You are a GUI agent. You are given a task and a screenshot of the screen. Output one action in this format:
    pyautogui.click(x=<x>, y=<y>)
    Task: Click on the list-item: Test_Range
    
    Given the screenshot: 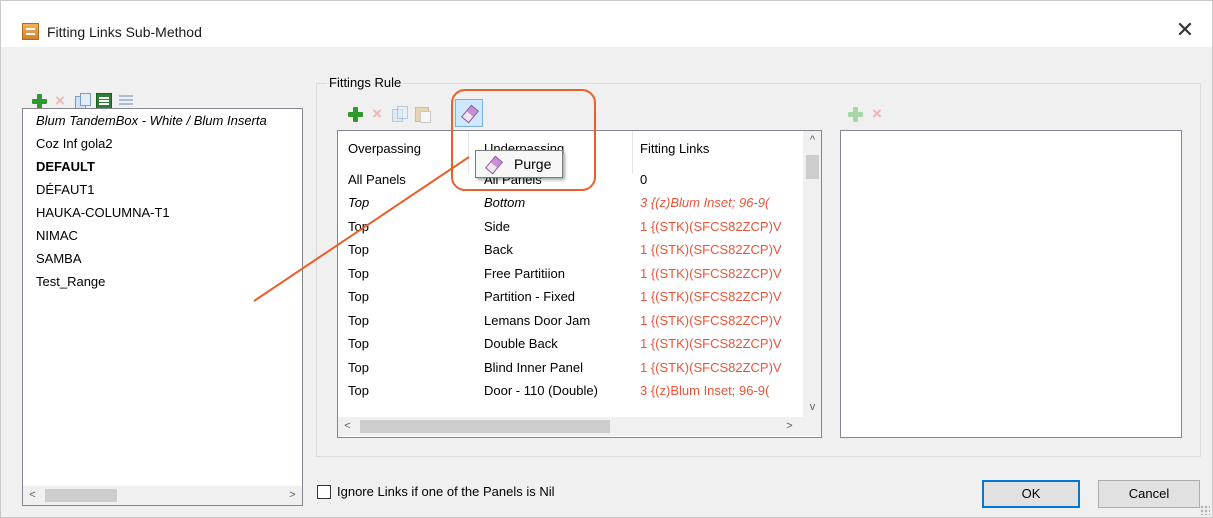 What is the action you would take?
    pyautogui.click(x=70, y=281)
    